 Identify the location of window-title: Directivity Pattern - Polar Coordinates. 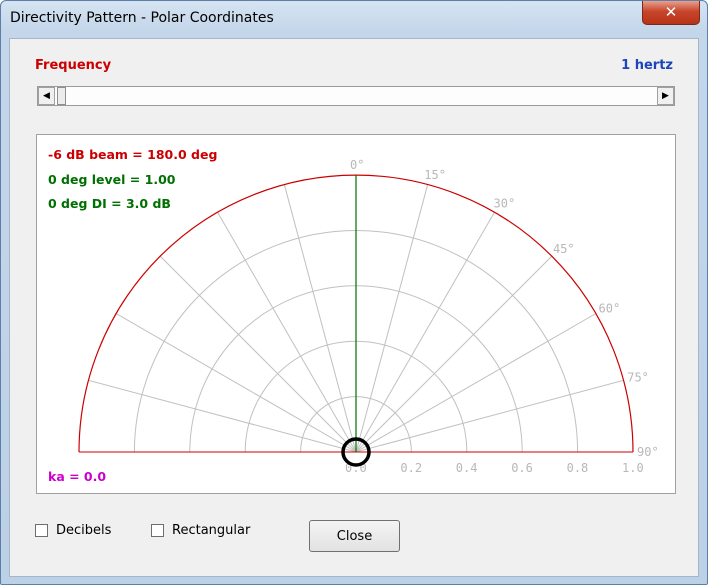
(142, 18).